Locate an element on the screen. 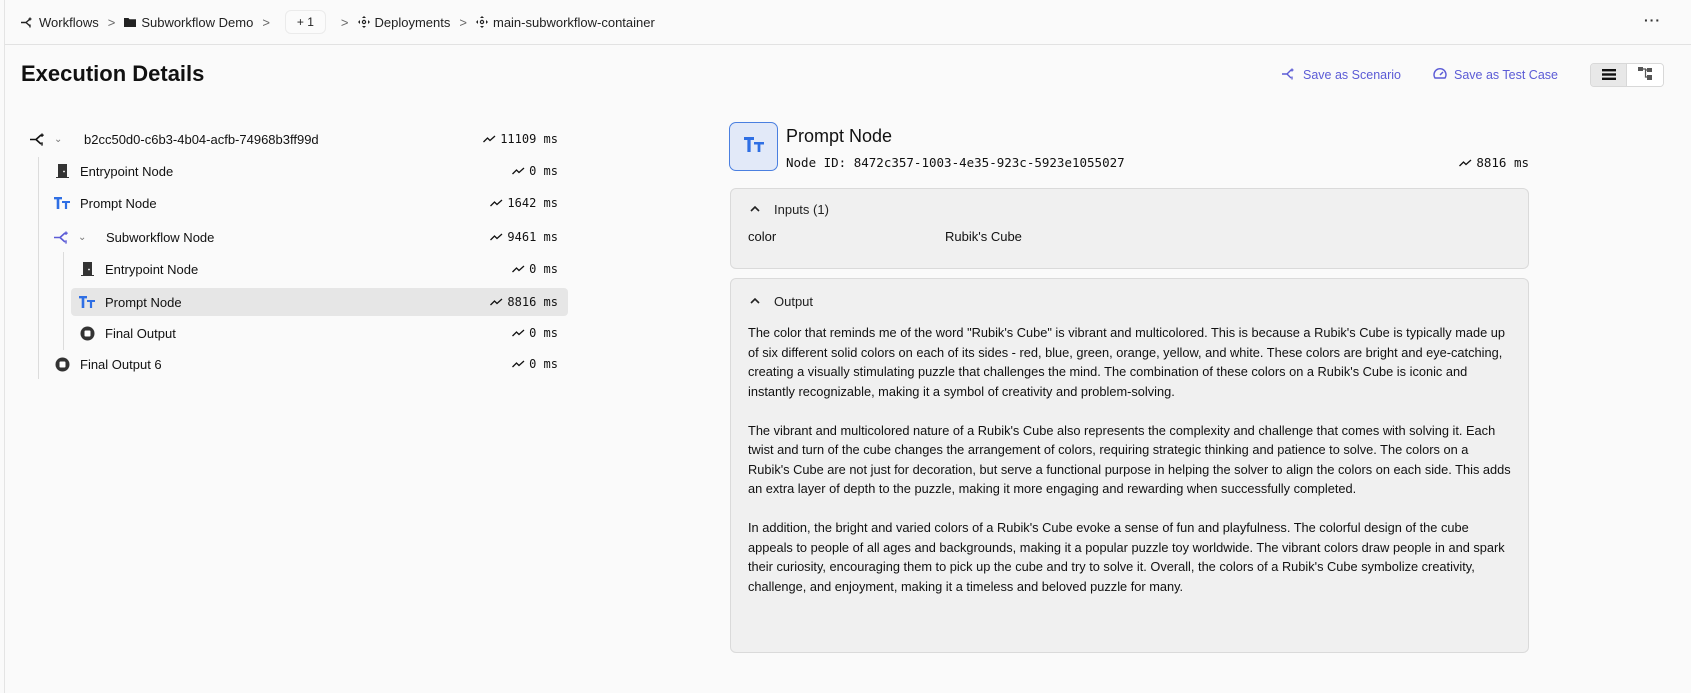 Image resolution: width=1691 pixels, height=693 pixels. breadcrumb-overflow-chip: + 1 is located at coordinates (305, 22).